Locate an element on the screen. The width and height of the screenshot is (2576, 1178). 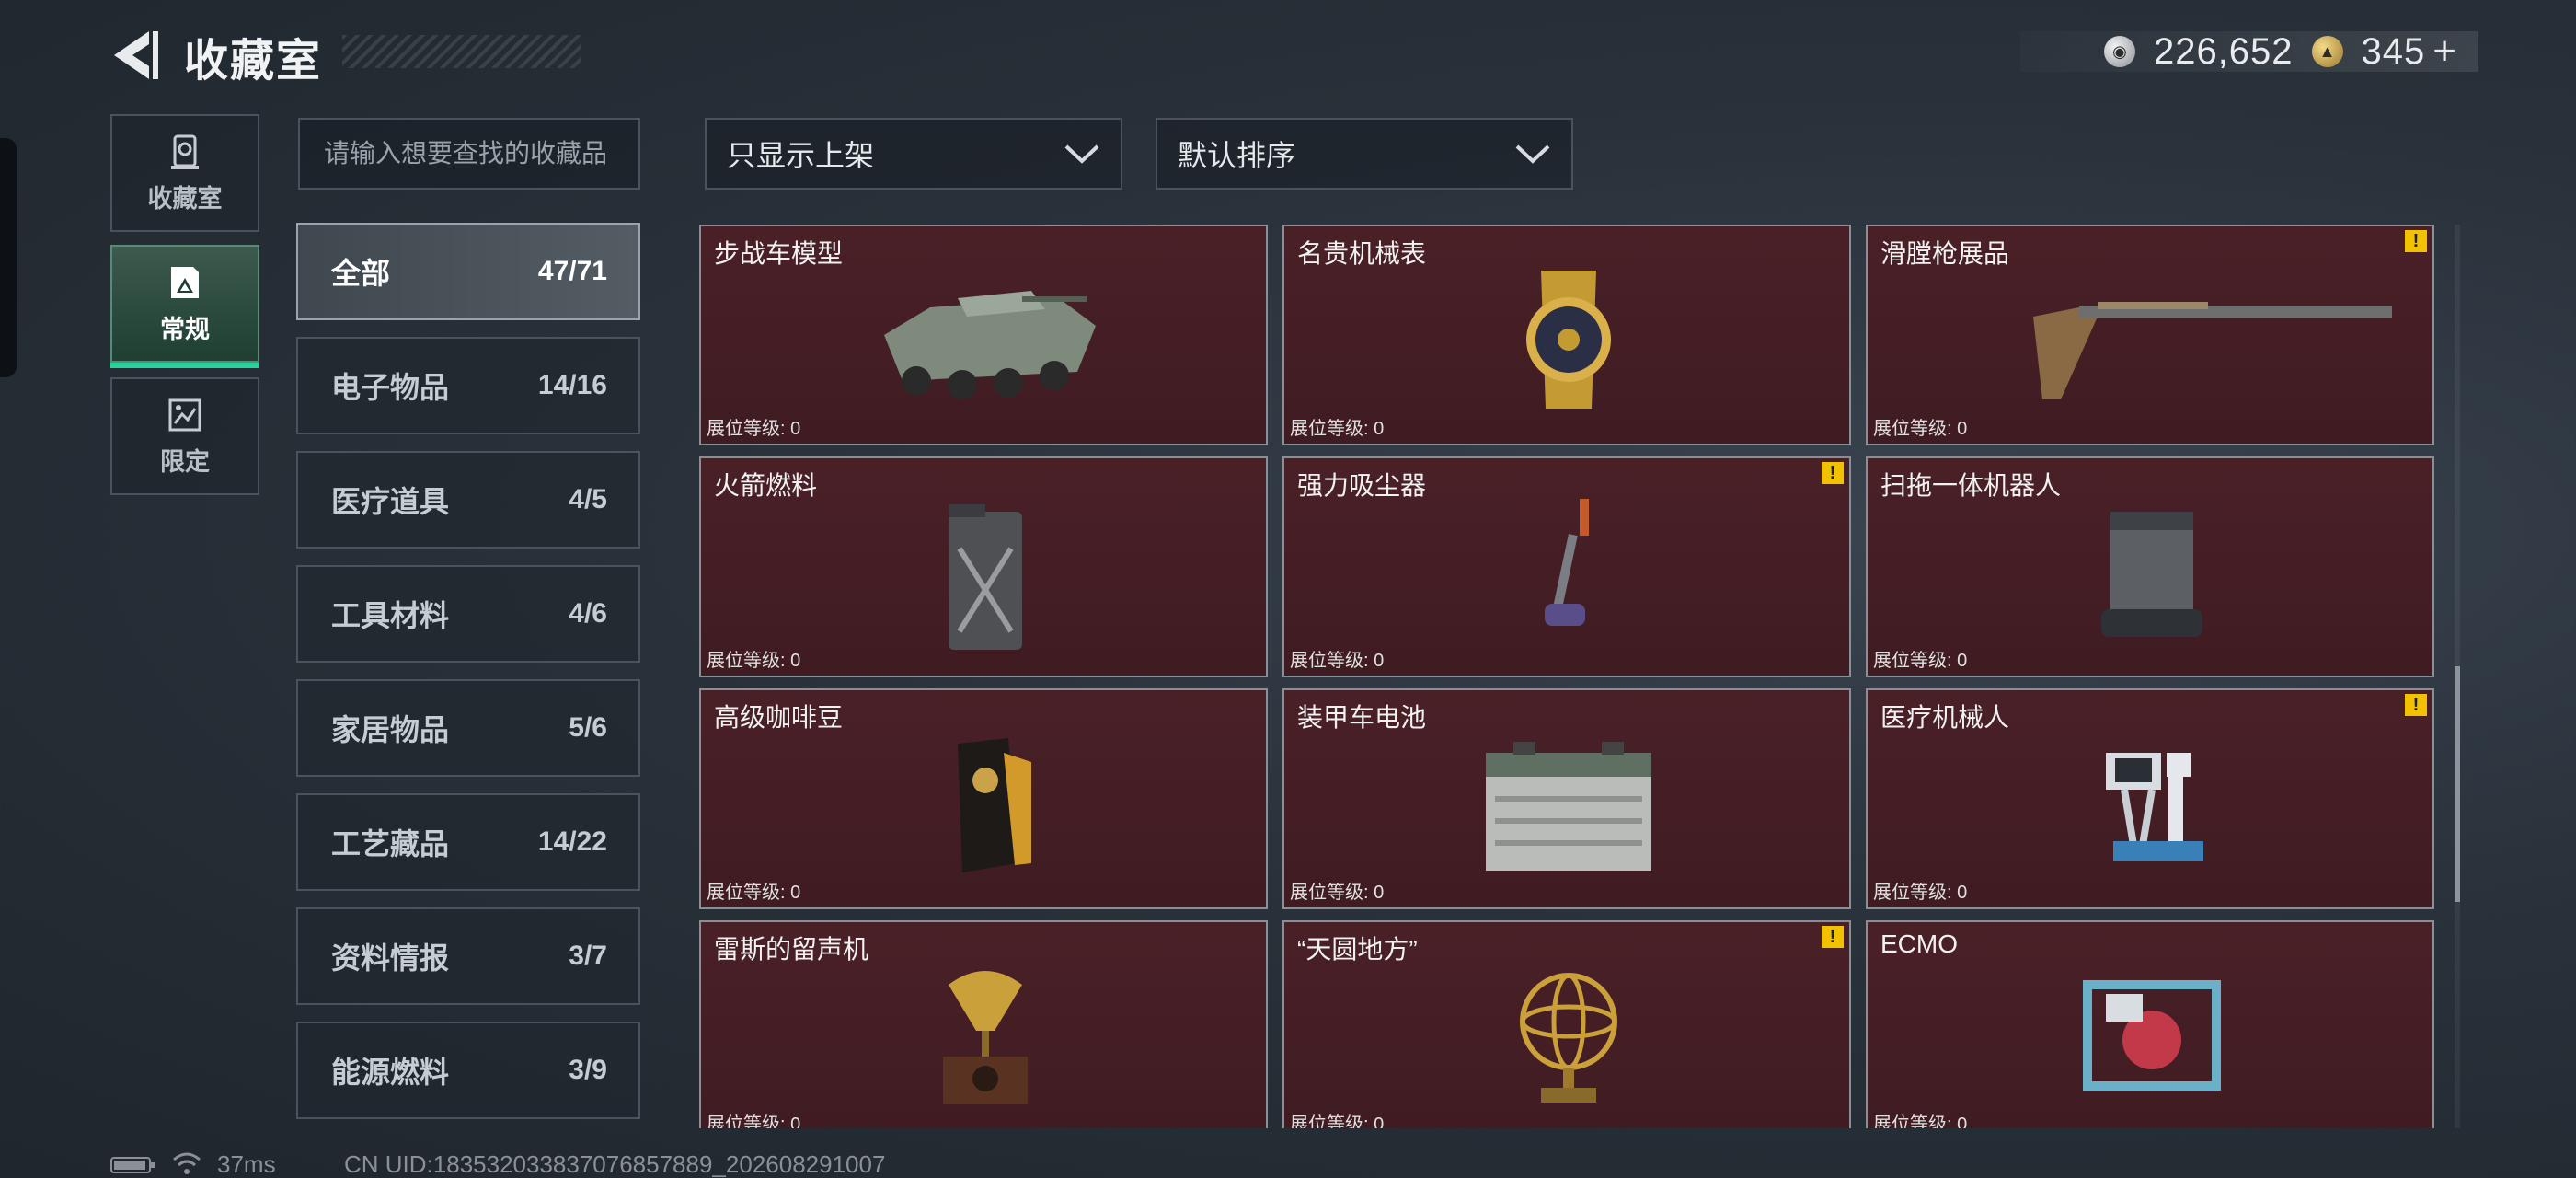
item-name: 火箭燃料 is located at coordinates (766, 485).